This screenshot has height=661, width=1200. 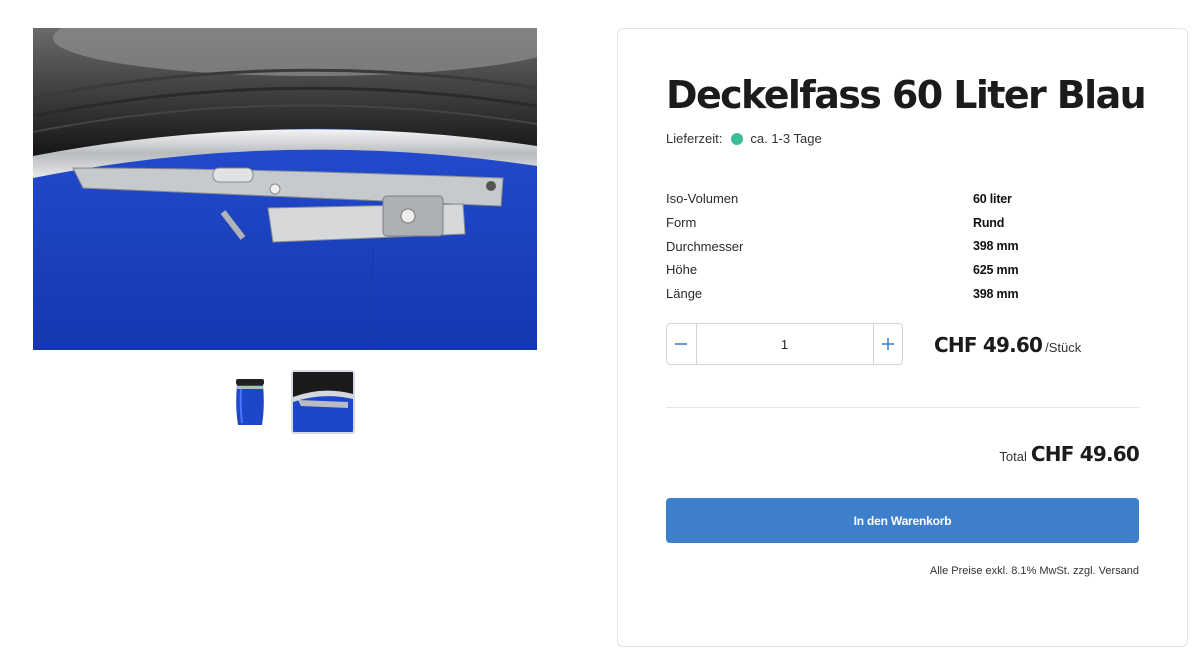 I want to click on plus-icon, so click(x=887, y=344).